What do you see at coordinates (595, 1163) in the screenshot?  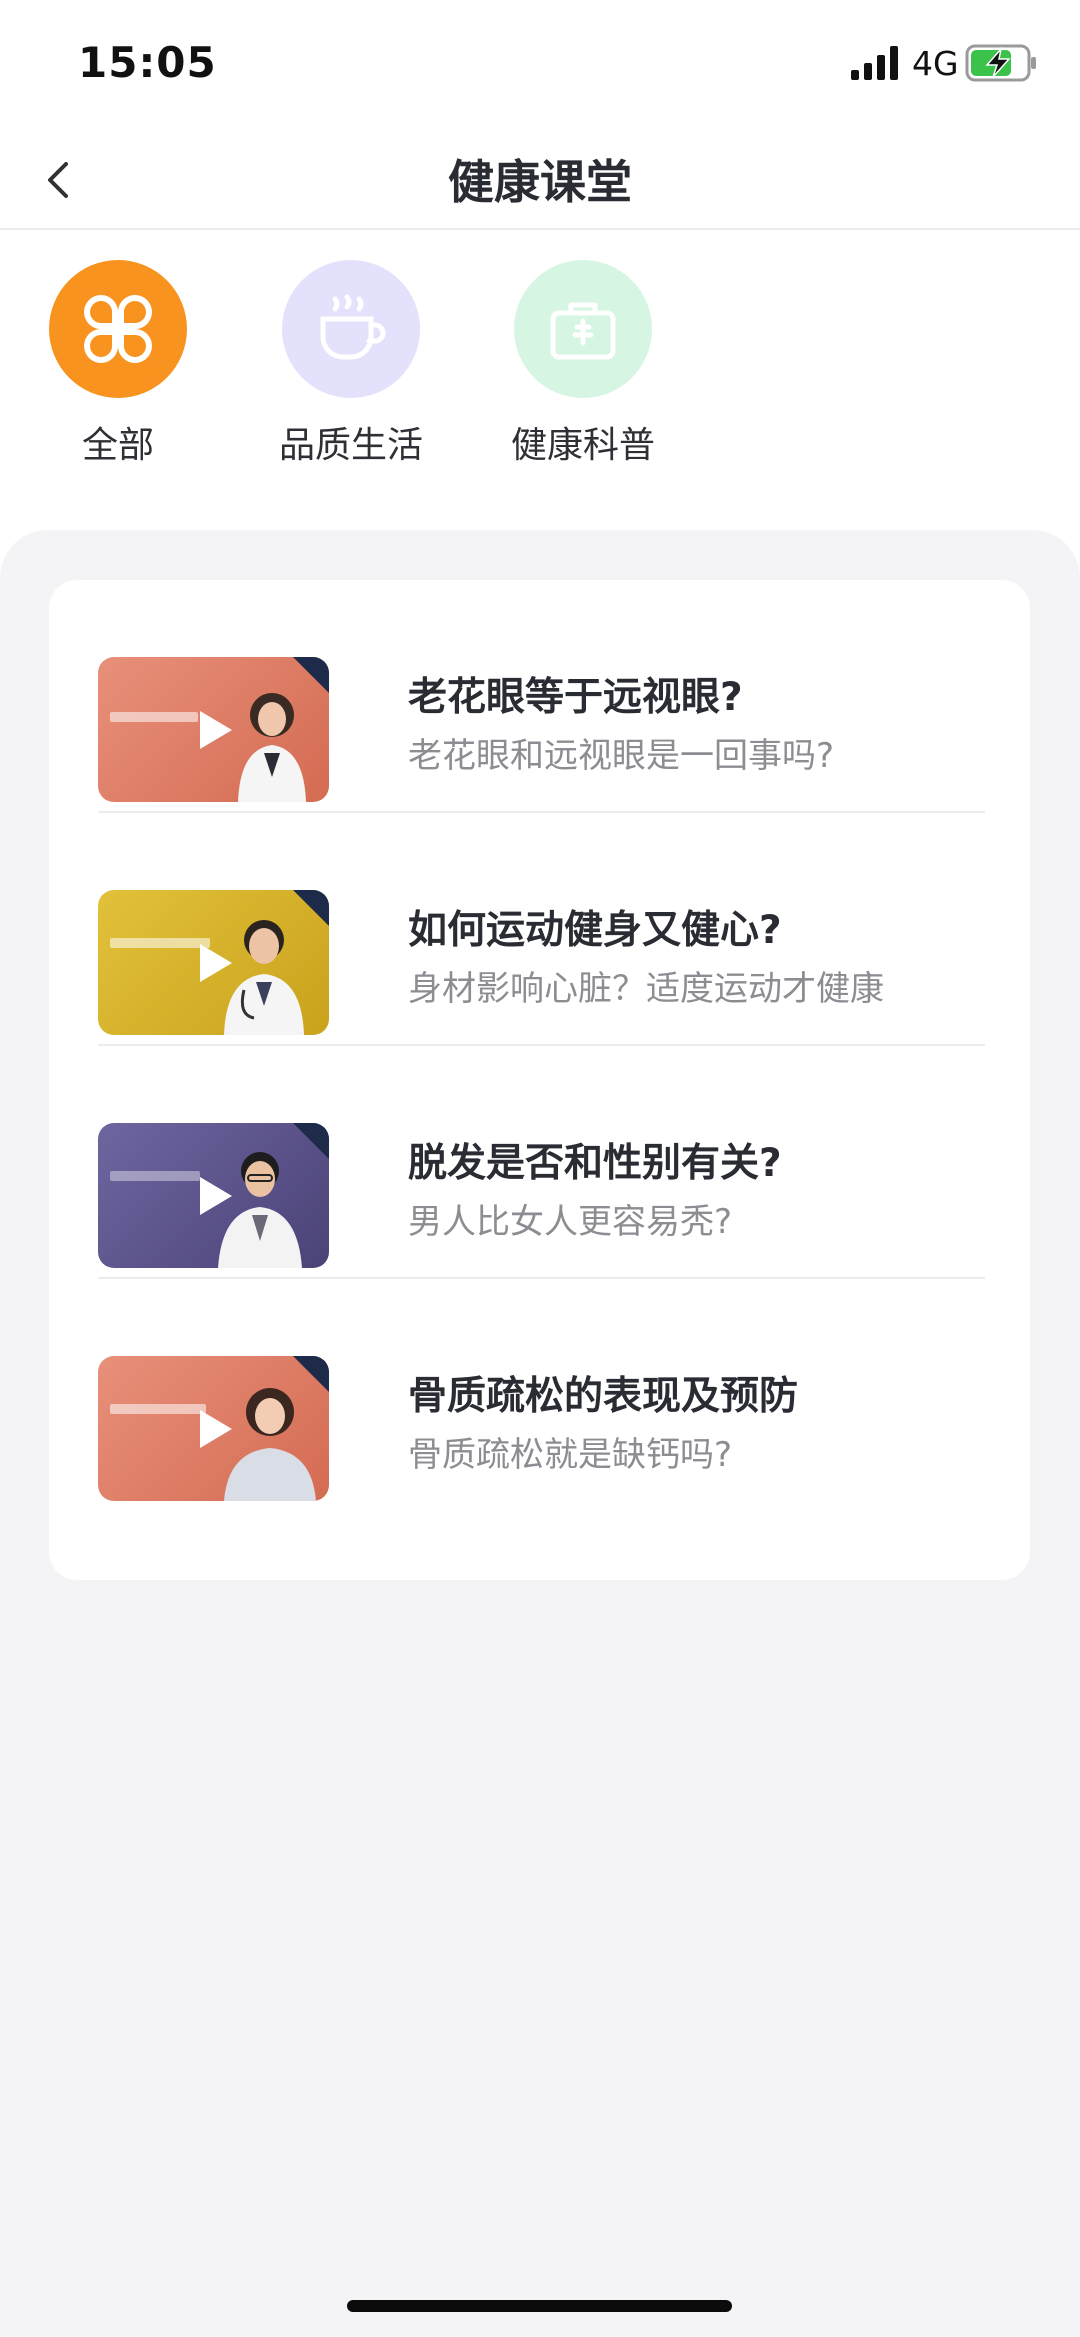 I see `course-title: 脱发是否和性别有关?` at bounding box center [595, 1163].